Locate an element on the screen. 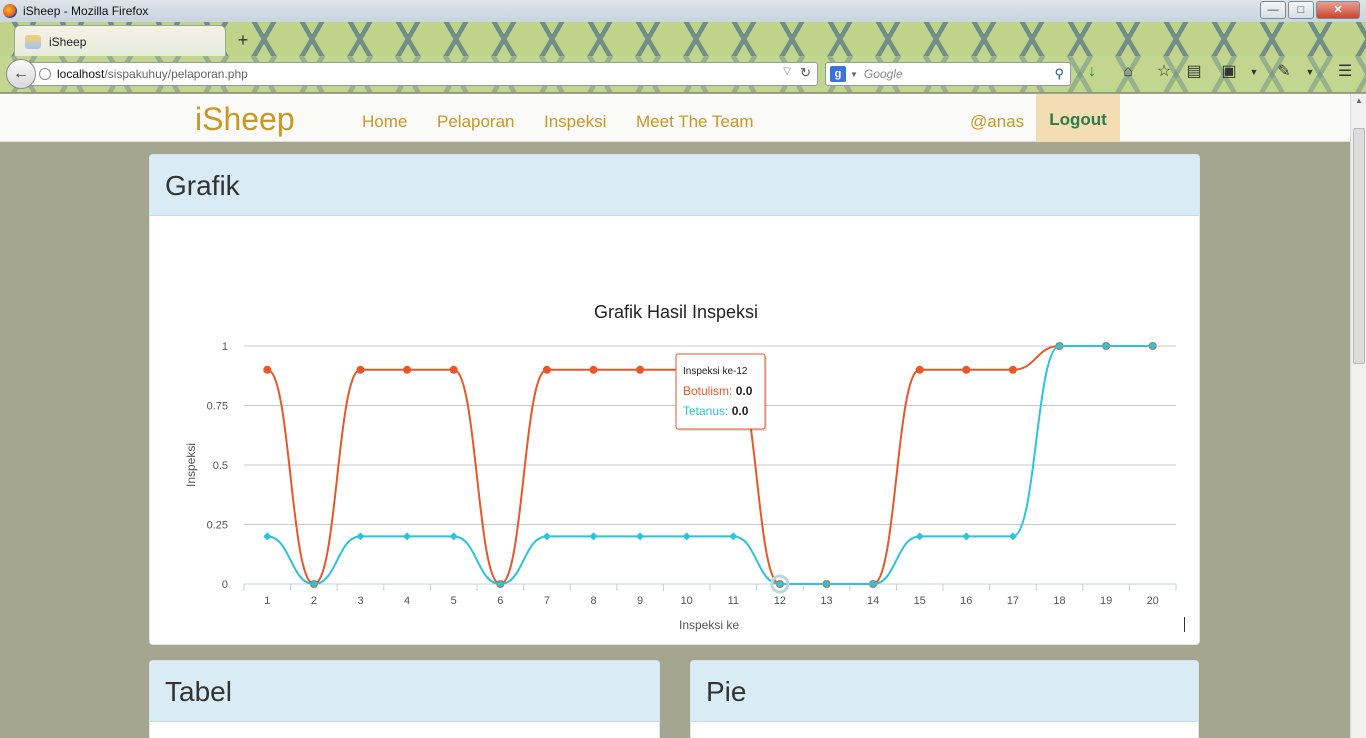 This screenshot has height=738, width=1366. tab-title: iSheep is located at coordinates (68, 41).